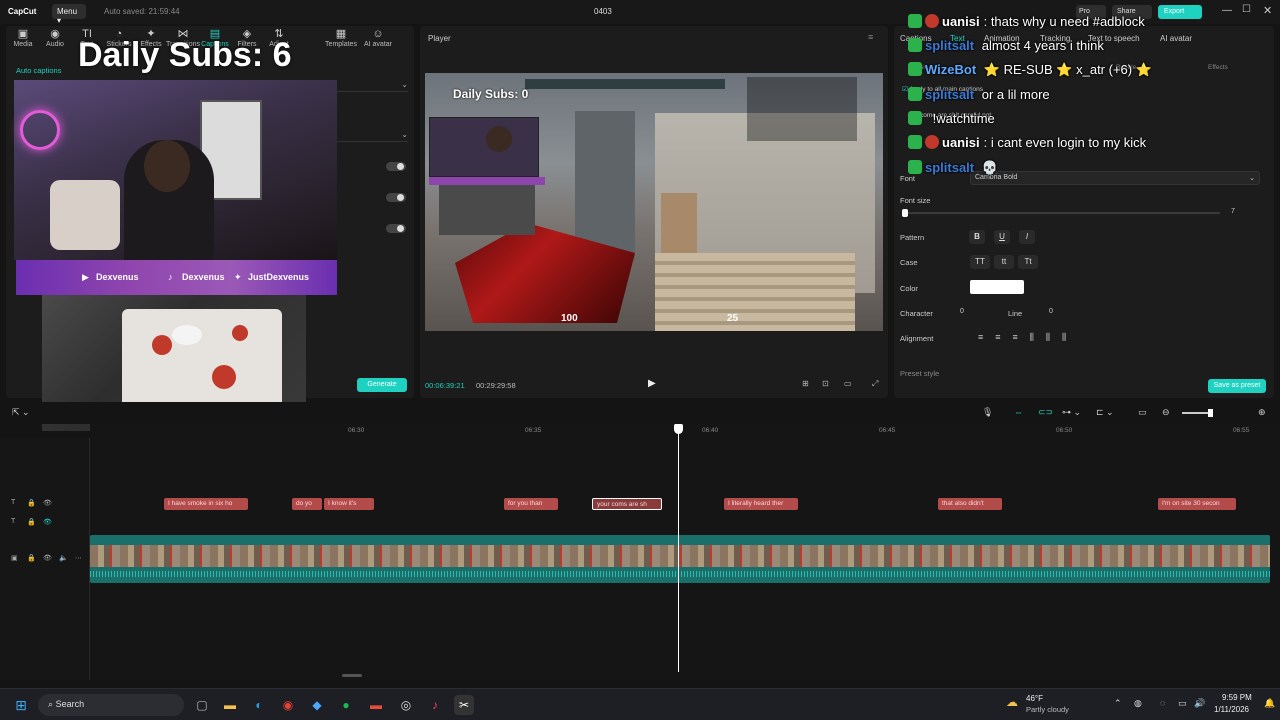  What do you see at coordinates (111, 705) in the screenshot?
I see `taskbar-search: ⌕ Search` at bounding box center [111, 705].